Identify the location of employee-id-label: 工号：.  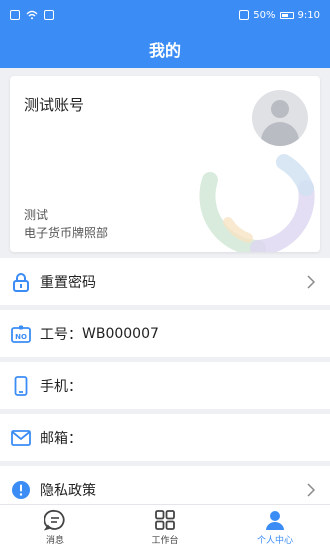
(61, 334).